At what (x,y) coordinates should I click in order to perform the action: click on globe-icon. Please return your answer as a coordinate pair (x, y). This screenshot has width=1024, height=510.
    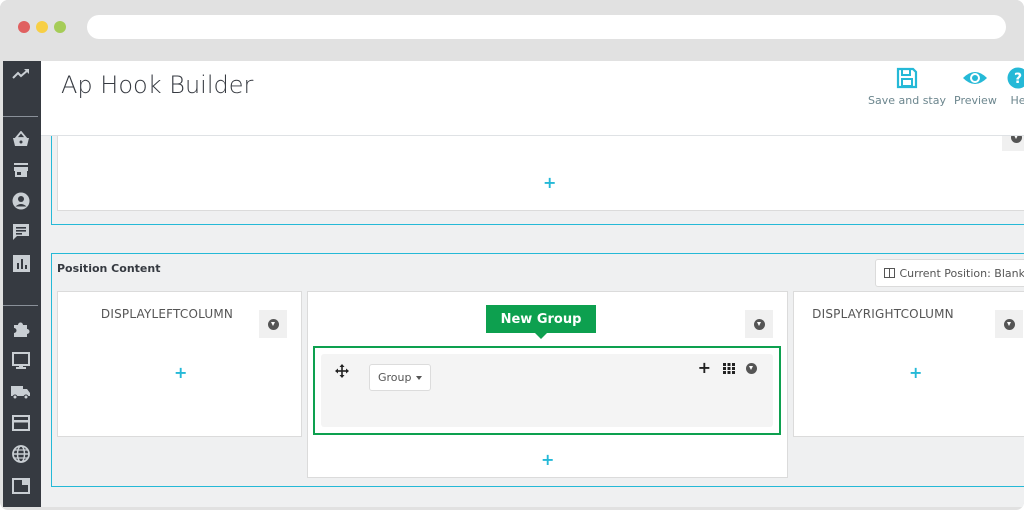
    Looking at the image, I should click on (21, 454).